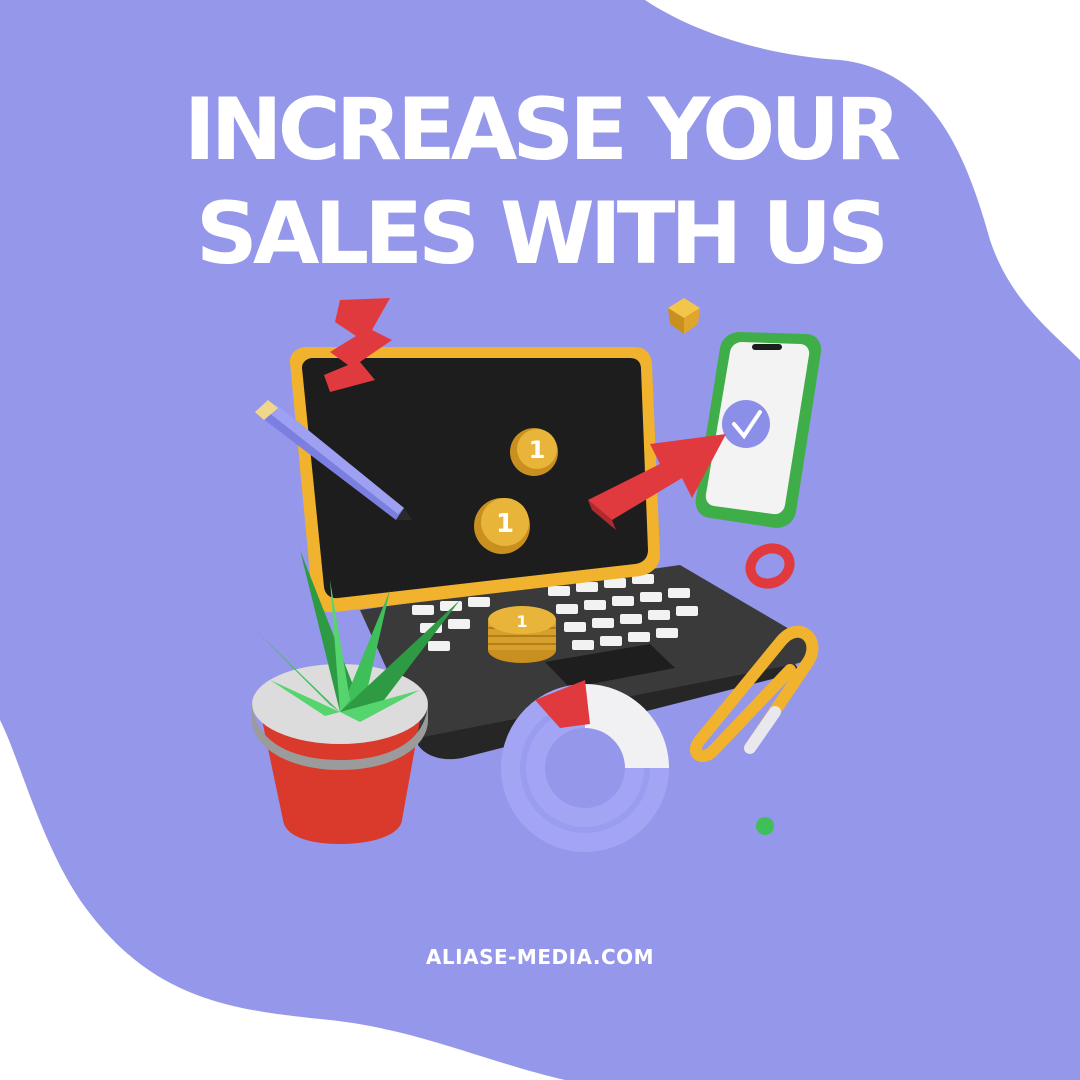  What do you see at coordinates (585, 766) in the screenshot?
I see `donut-chart-icon` at bounding box center [585, 766].